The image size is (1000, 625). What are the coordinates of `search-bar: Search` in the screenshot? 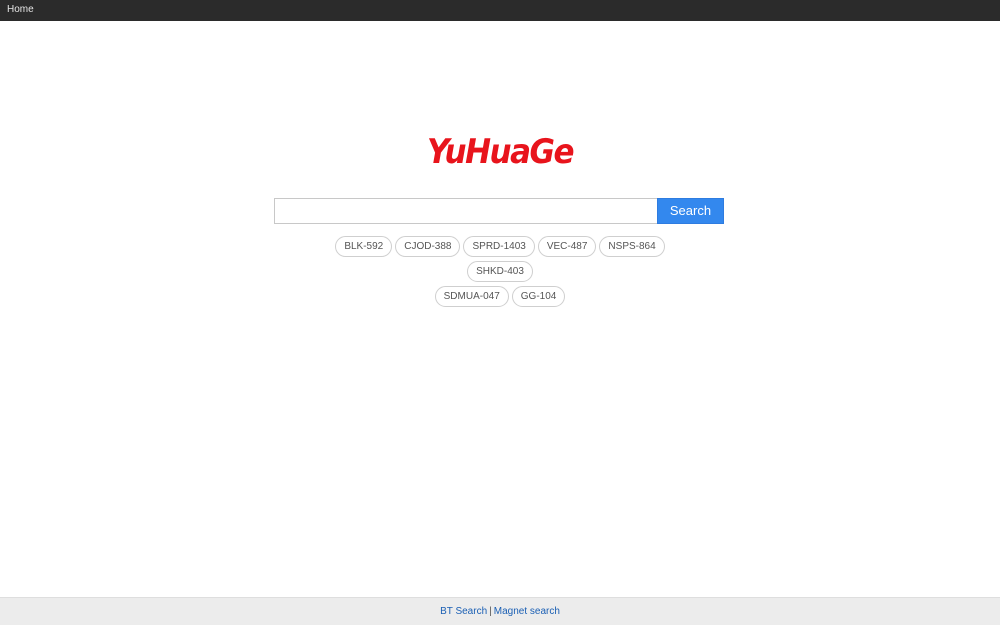 It's located at (499, 211).